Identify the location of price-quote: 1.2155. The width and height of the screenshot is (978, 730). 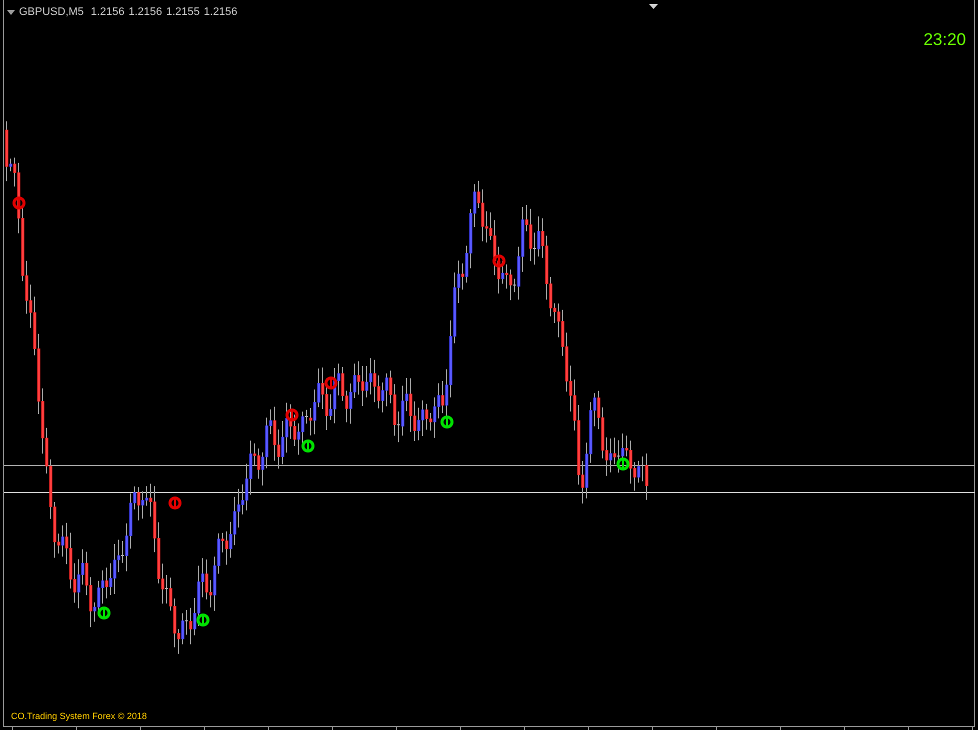
(183, 12).